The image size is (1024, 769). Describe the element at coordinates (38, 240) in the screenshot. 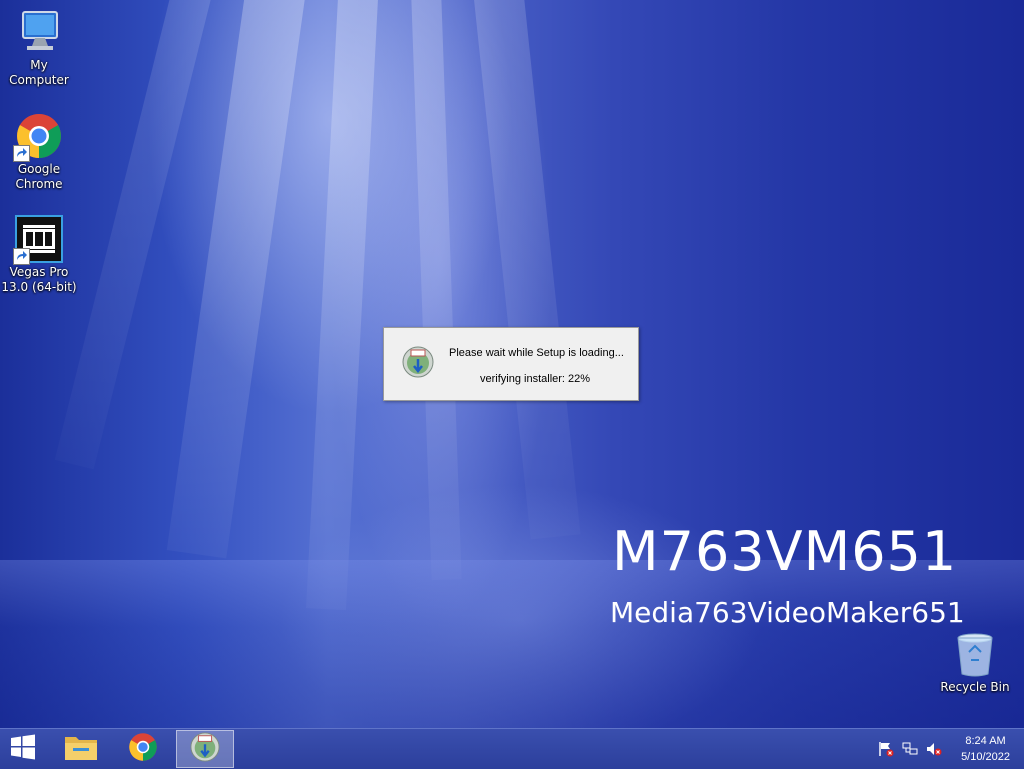

I see `vegas-film-icon` at that location.